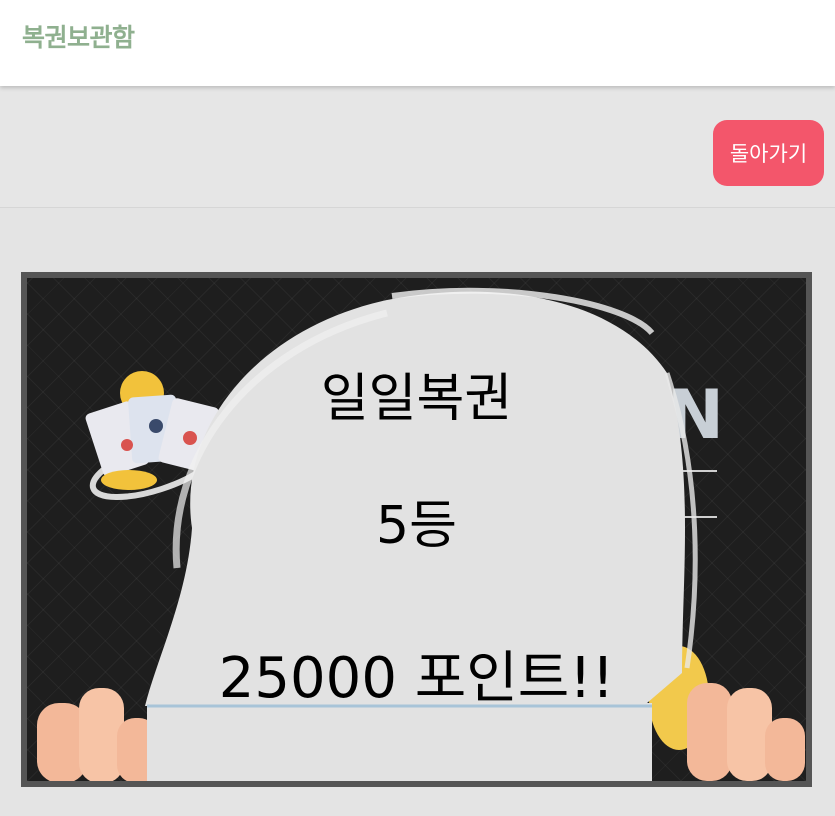 This screenshot has width=835, height=816. What do you see at coordinates (416, 526) in the screenshot?
I see `prize-rank: 5등` at bounding box center [416, 526].